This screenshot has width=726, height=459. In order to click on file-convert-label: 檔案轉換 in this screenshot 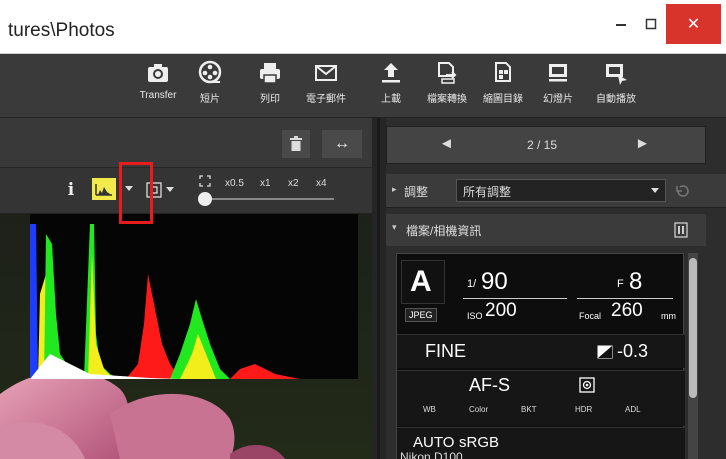, I will do `click(447, 99)`.